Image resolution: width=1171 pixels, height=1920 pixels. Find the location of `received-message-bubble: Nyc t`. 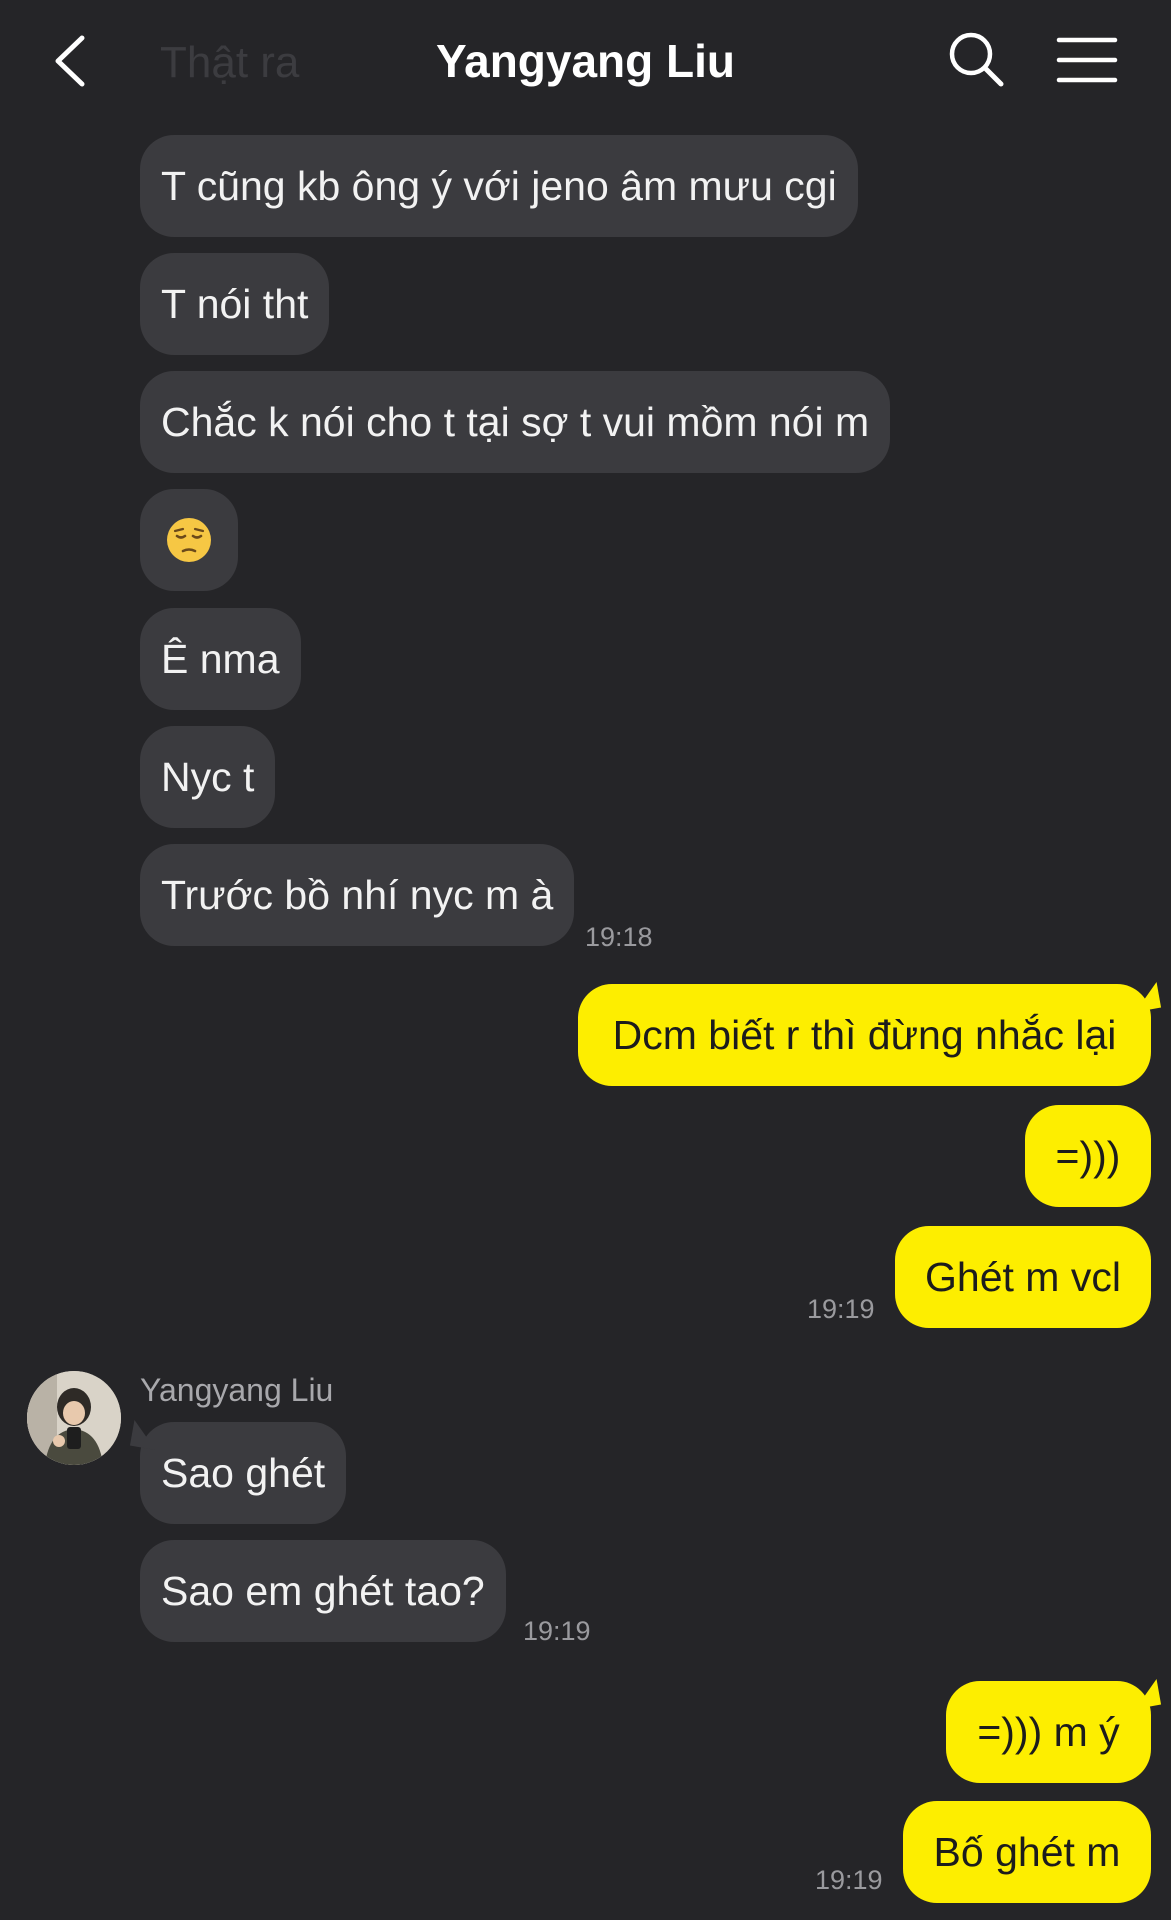

received-message-bubble: Nyc t is located at coordinates (208, 777).